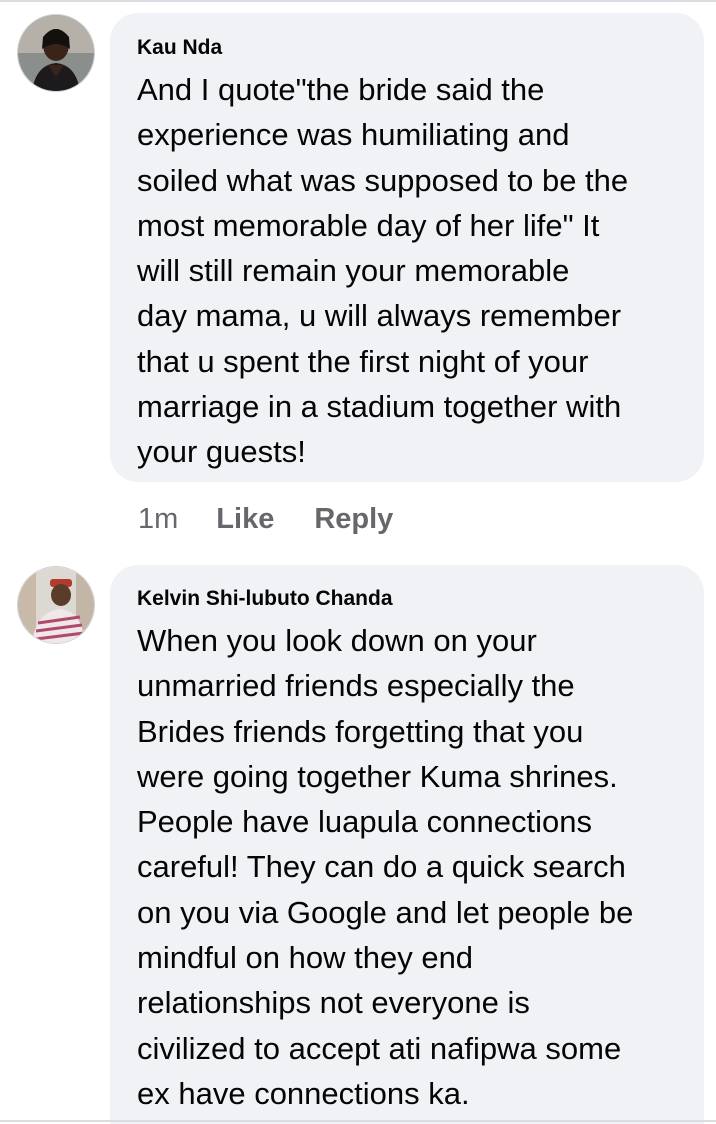 This screenshot has width=716, height=1124. What do you see at coordinates (358, 1121) in the screenshot?
I see `bottom-divider` at bounding box center [358, 1121].